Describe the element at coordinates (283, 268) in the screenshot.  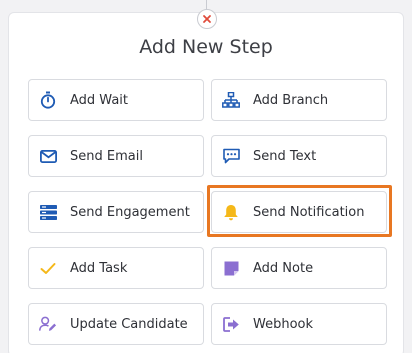
I see `add-note-label: Add Note` at that location.